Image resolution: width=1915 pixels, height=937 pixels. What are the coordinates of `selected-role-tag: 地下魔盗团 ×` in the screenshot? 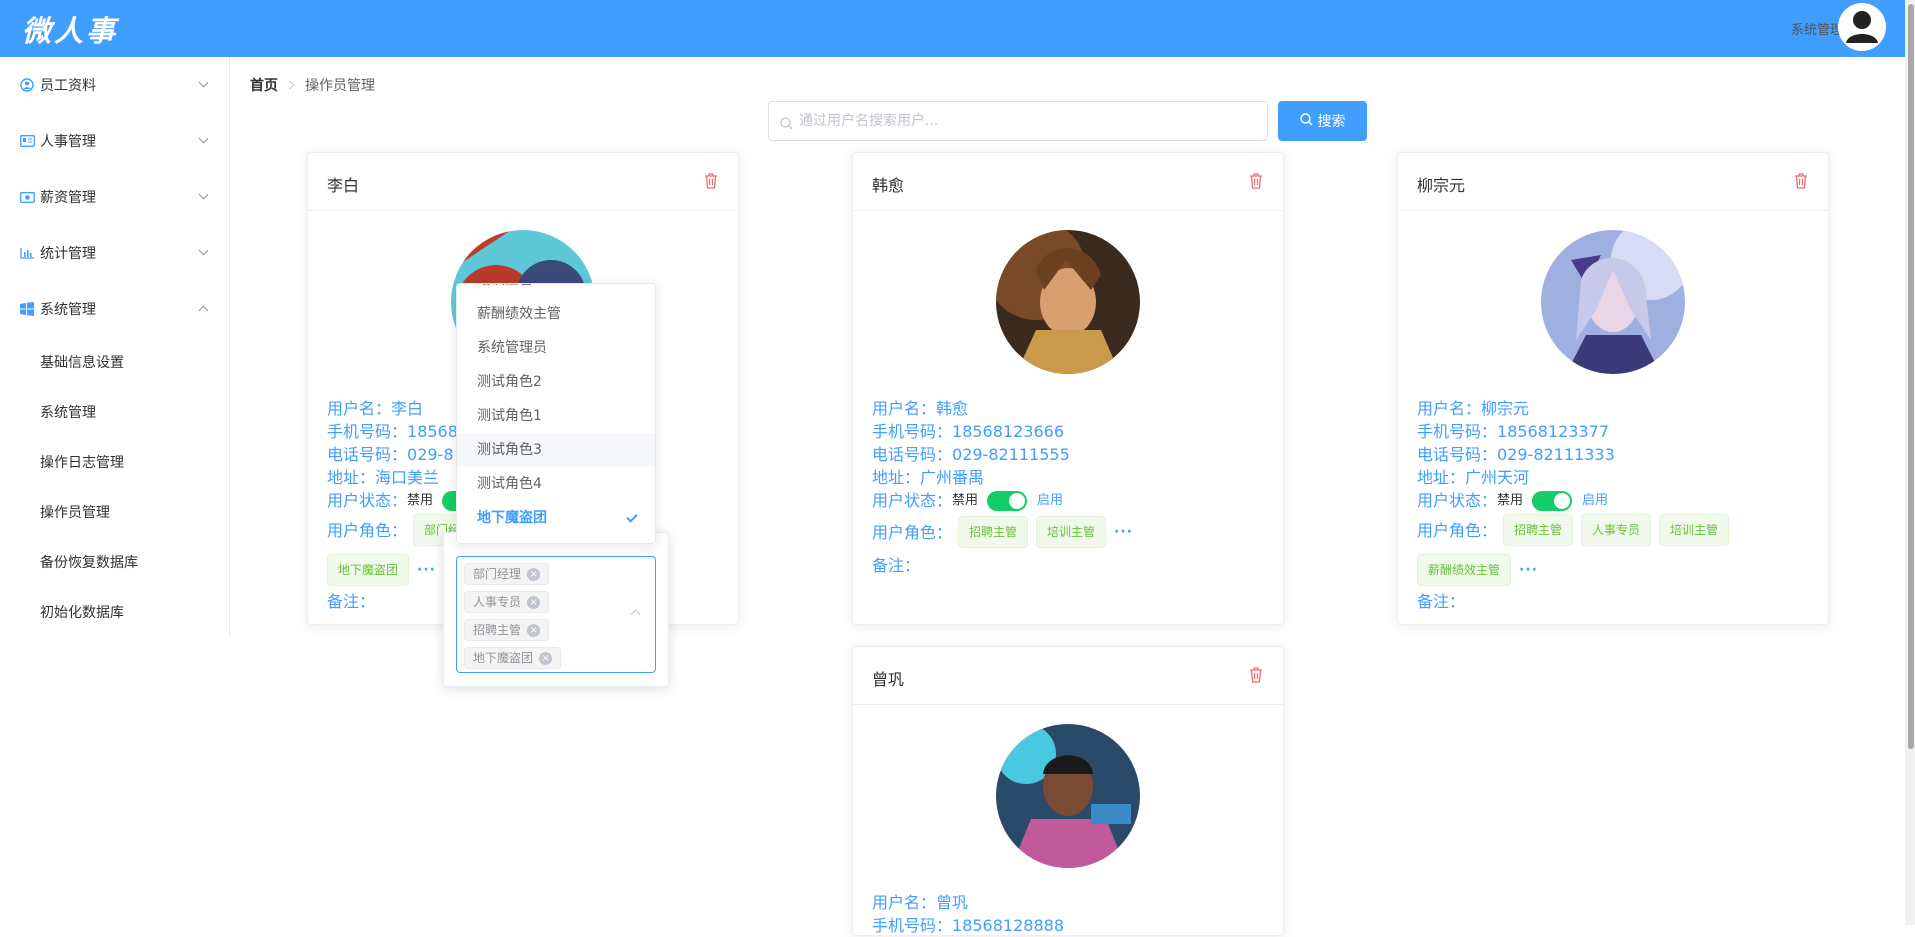 It's located at (513, 658).